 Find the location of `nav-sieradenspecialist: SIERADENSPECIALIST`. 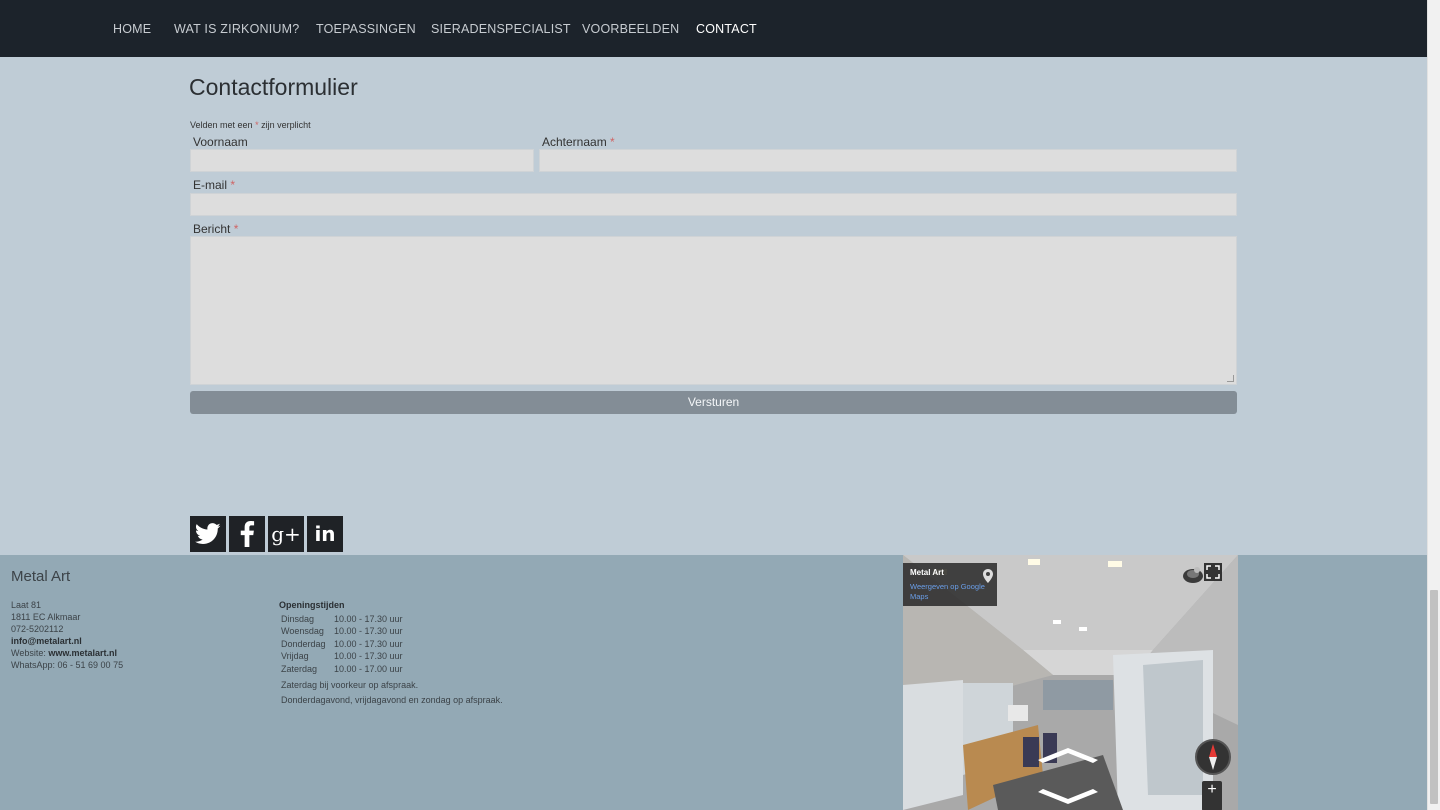

nav-sieradenspecialist: SIERADENSPECIALIST is located at coordinates (501, 29).